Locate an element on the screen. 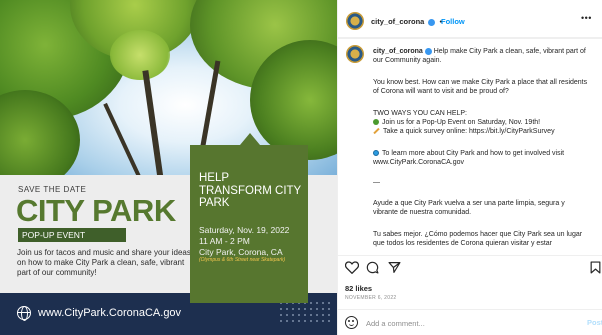 This screenshot has width=602, height=335. more-icon: ••• is located at coordinates (586, 18).